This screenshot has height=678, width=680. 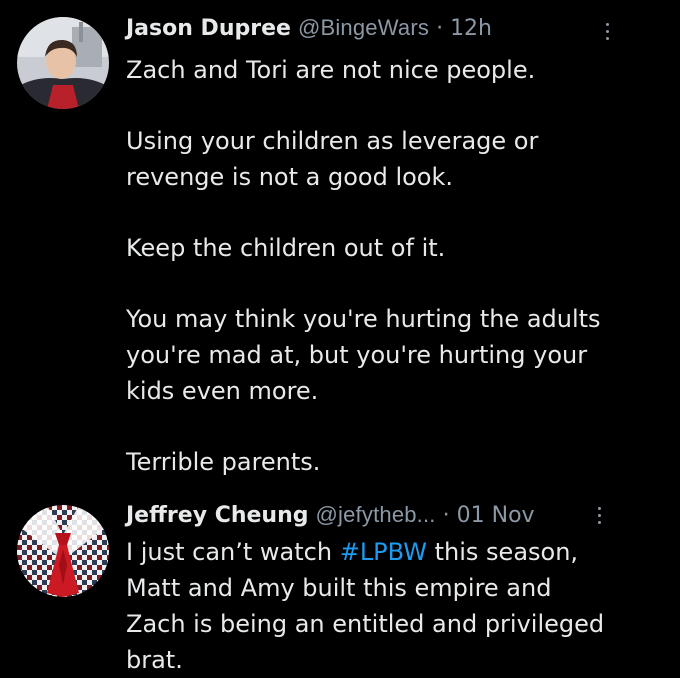 I want to click on tweet-line: Using your children as leverage or, so click(x=332, y=141).